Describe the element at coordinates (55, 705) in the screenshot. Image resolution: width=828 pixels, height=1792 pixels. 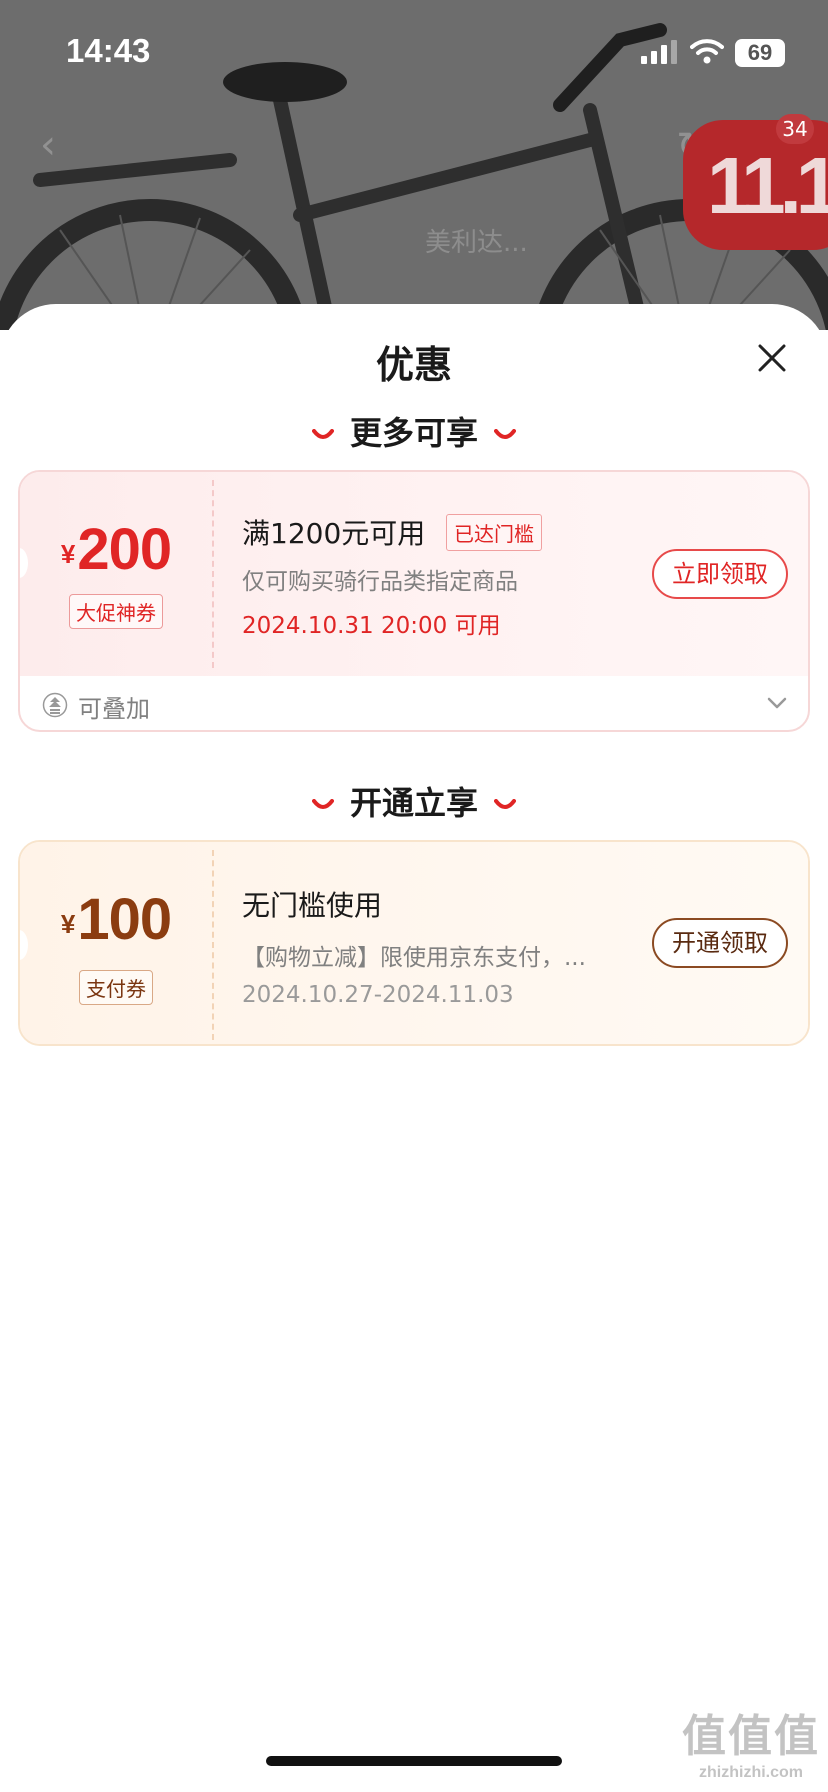
I see `stack-icon` at that location.